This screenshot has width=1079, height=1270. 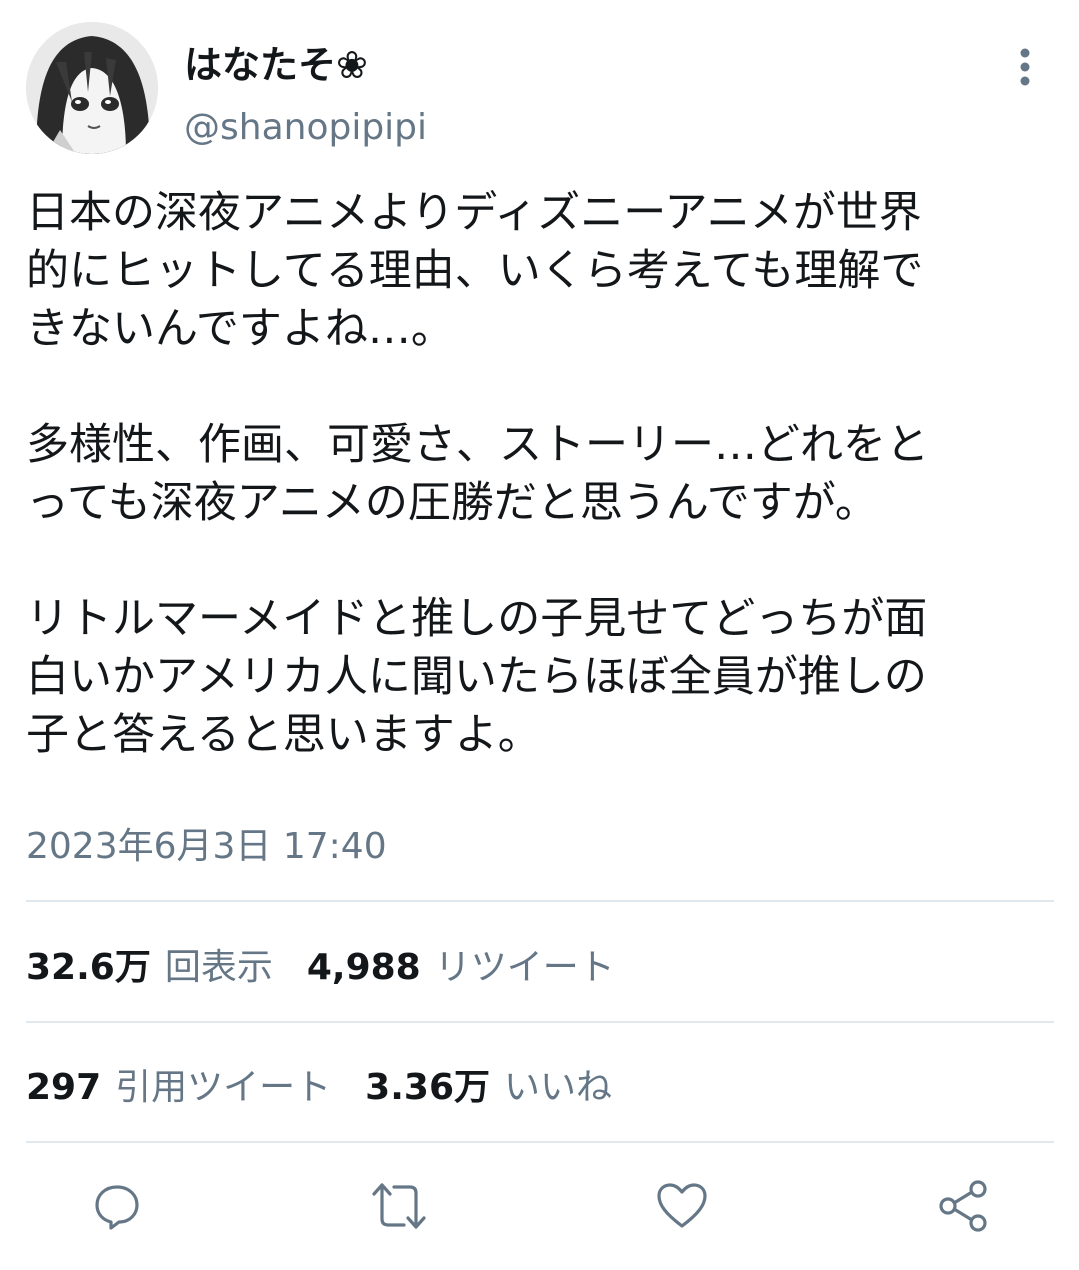 I want to click on stats-row-quotes-likes: 297 引用ツイート 3.36万 いいね, so click(x=336, y=1084).